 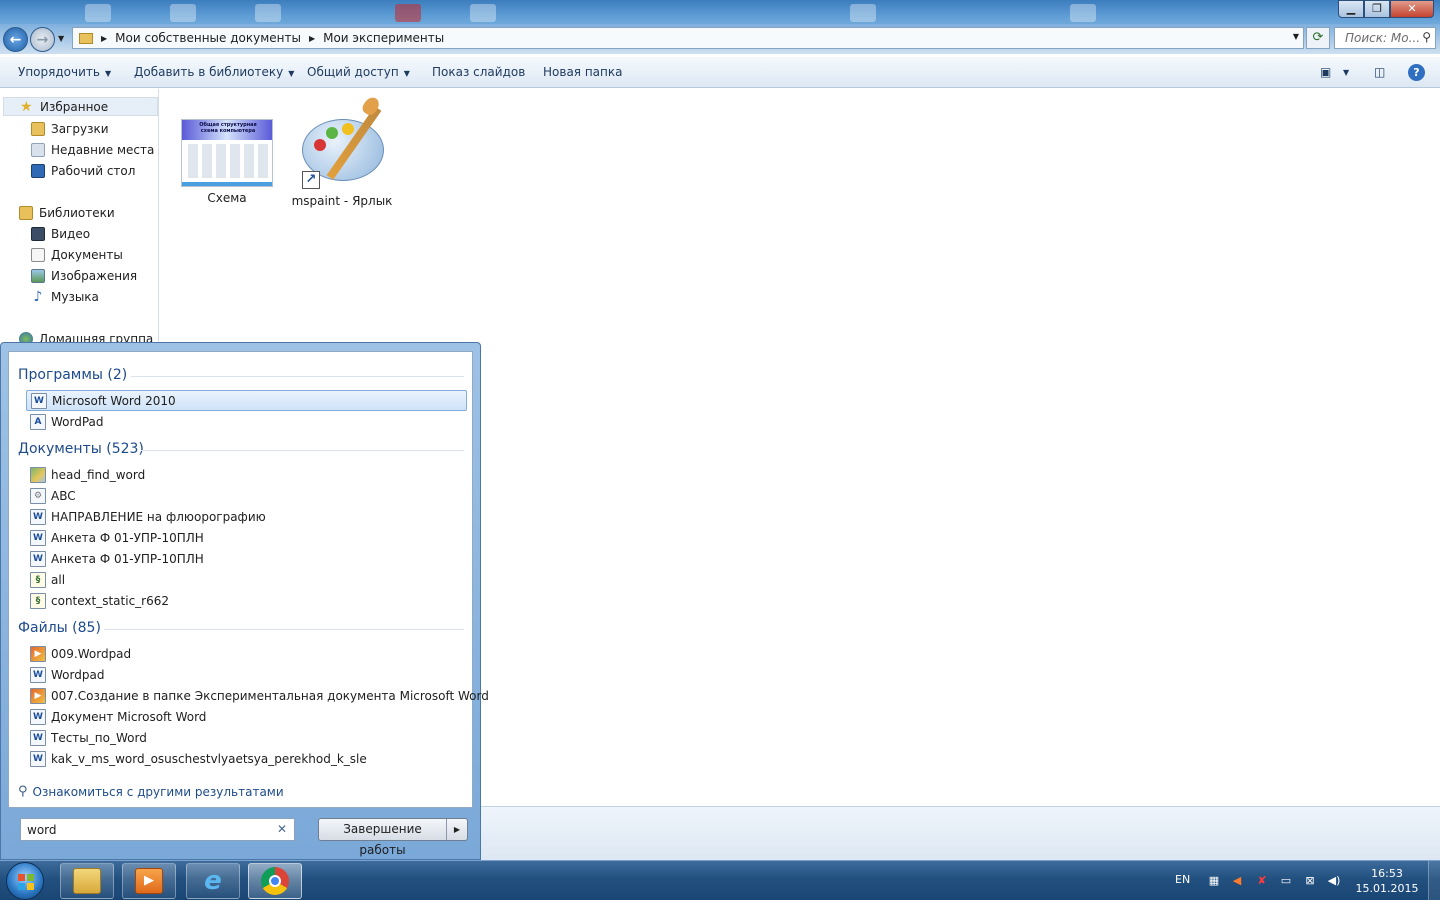 I want to click on recent-pages-dropdown: ▼, so click(x=61, y=38).